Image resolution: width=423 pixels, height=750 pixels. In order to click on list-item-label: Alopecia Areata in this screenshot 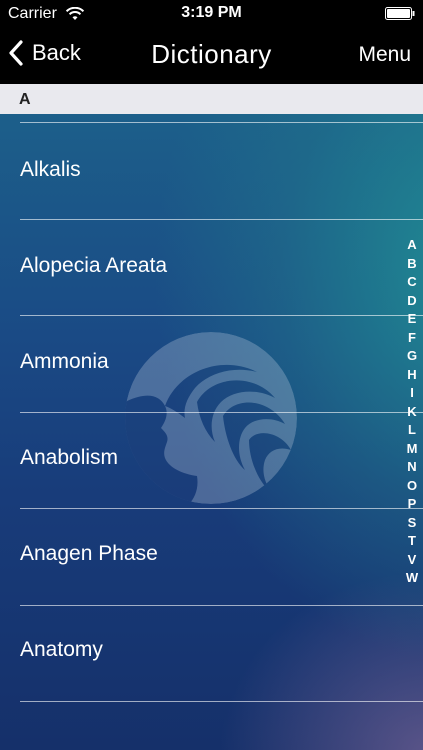, I will do `click(94, 265)`.